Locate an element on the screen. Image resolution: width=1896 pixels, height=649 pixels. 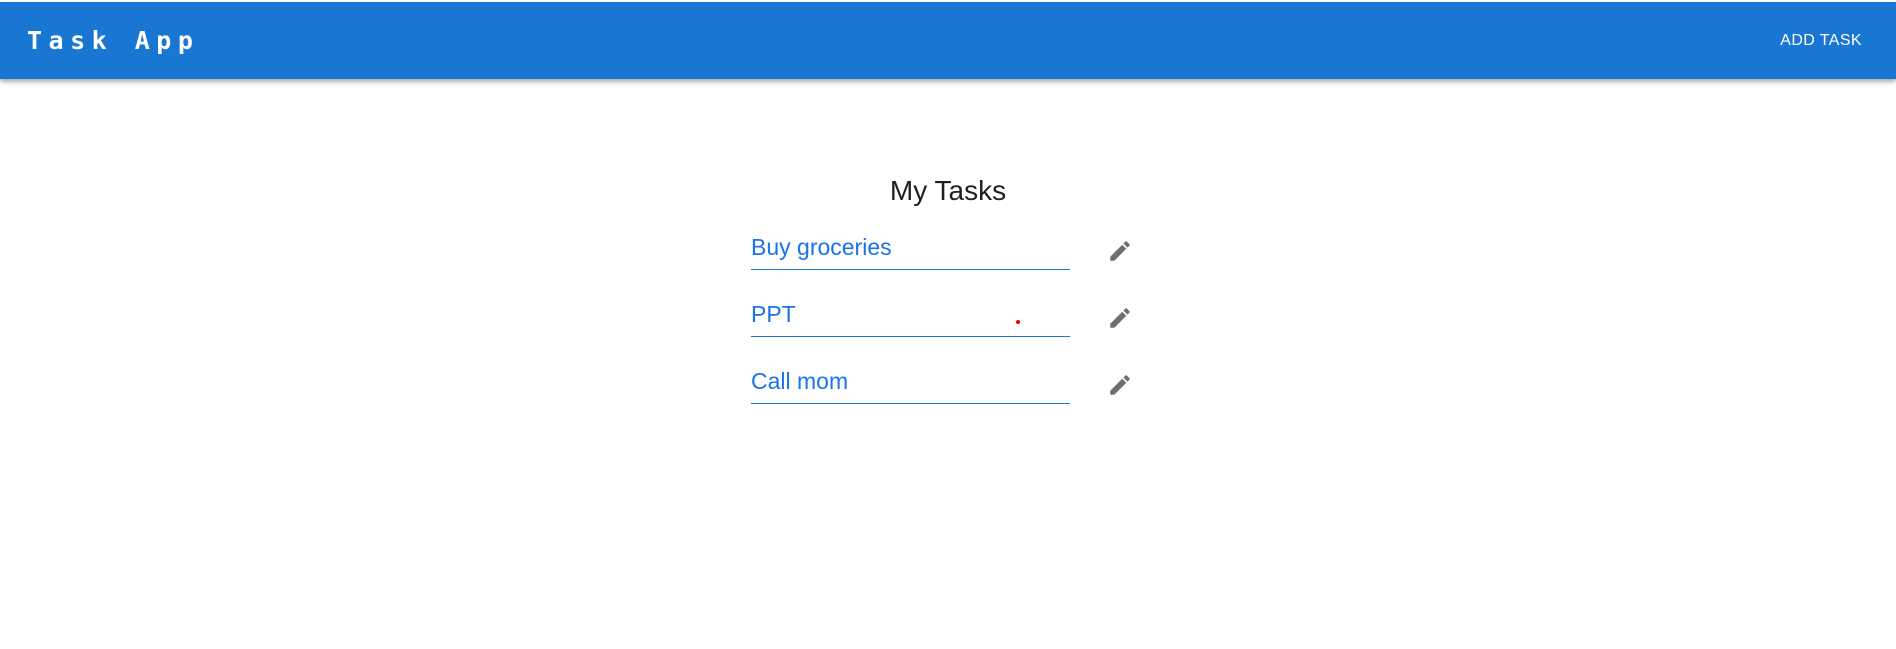
add-task-button: ADD TASK is located at coordinates (1821, 41).